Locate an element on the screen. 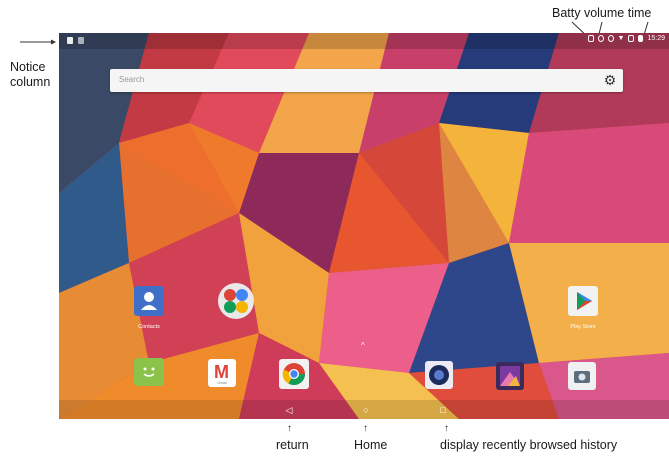  contacts-app-icon is located at coordinates (149, 301).